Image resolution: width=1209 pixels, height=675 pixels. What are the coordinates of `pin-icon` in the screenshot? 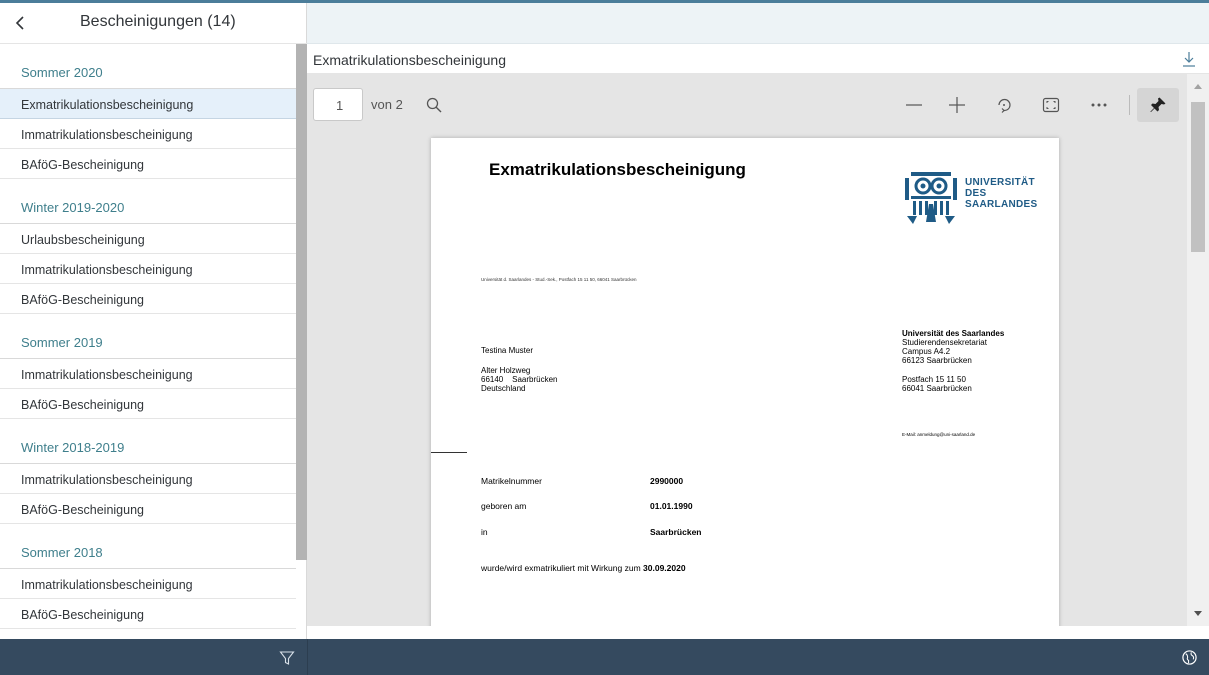 It's located at (1158, 104).